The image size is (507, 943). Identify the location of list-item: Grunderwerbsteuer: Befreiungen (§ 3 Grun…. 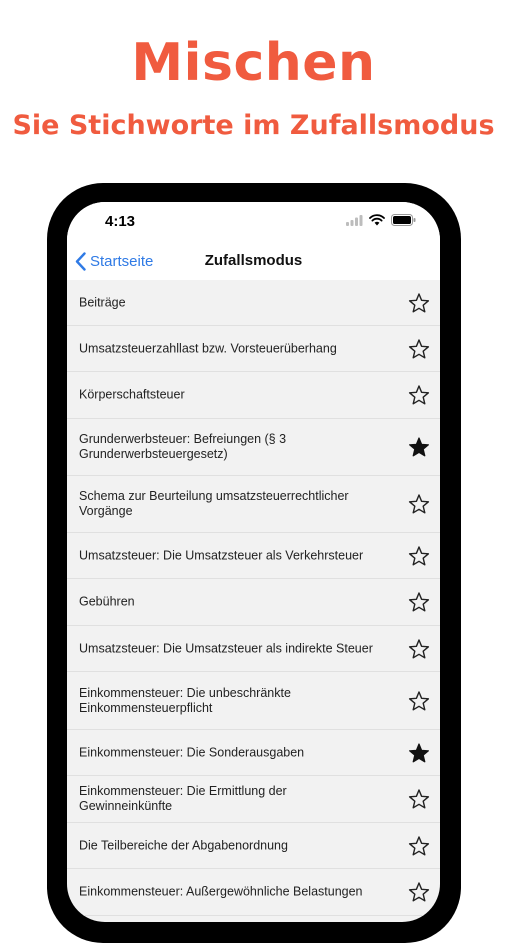
(253, 447).